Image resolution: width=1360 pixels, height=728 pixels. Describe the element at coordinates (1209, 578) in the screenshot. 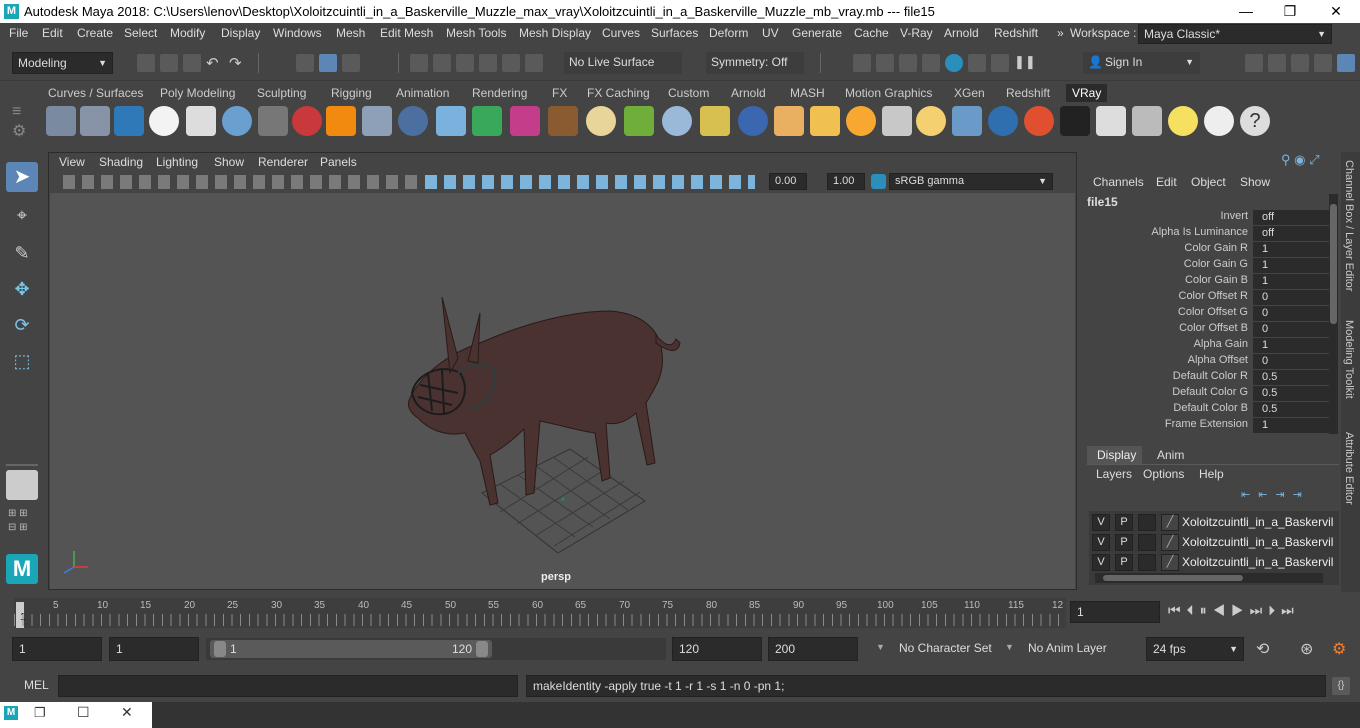

I see `layer-horizontal-scrollbar` at that location.